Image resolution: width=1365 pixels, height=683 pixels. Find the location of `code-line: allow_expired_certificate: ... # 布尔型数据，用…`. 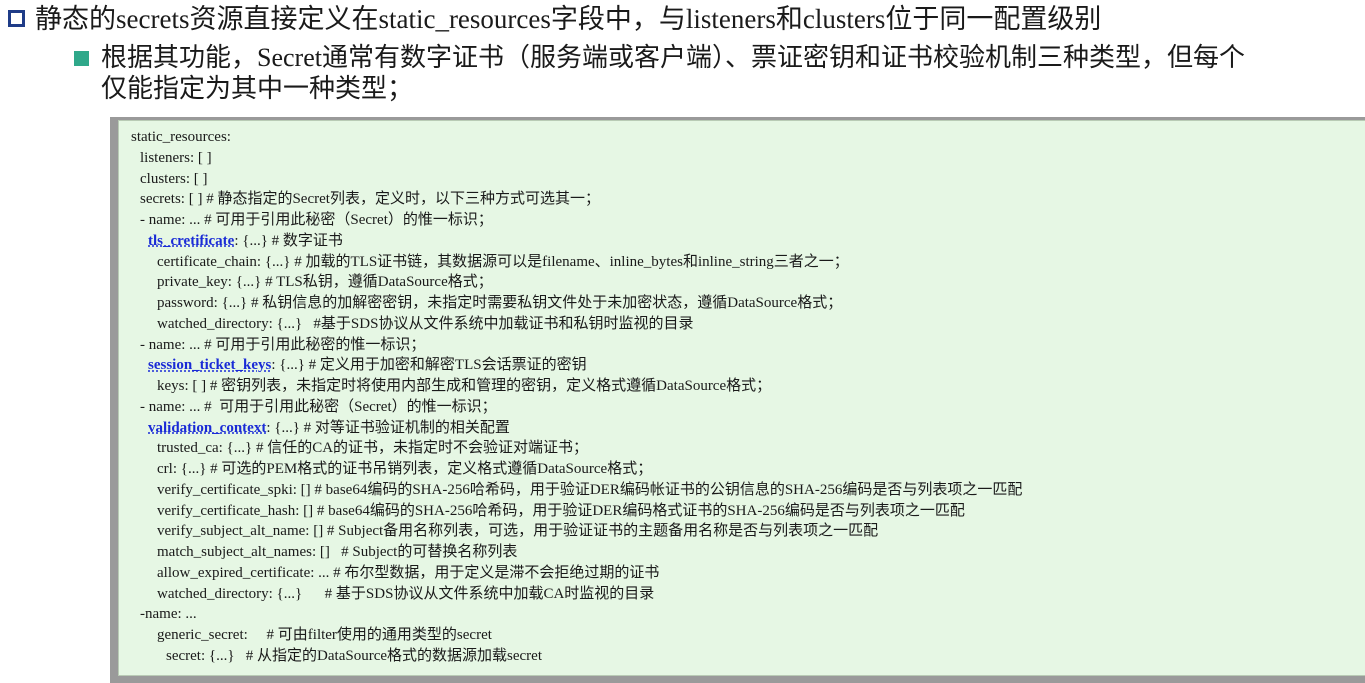

code-line: allow_expired_certificate: ... # 布尔型数据，用… is located at coordinates (742, 573).